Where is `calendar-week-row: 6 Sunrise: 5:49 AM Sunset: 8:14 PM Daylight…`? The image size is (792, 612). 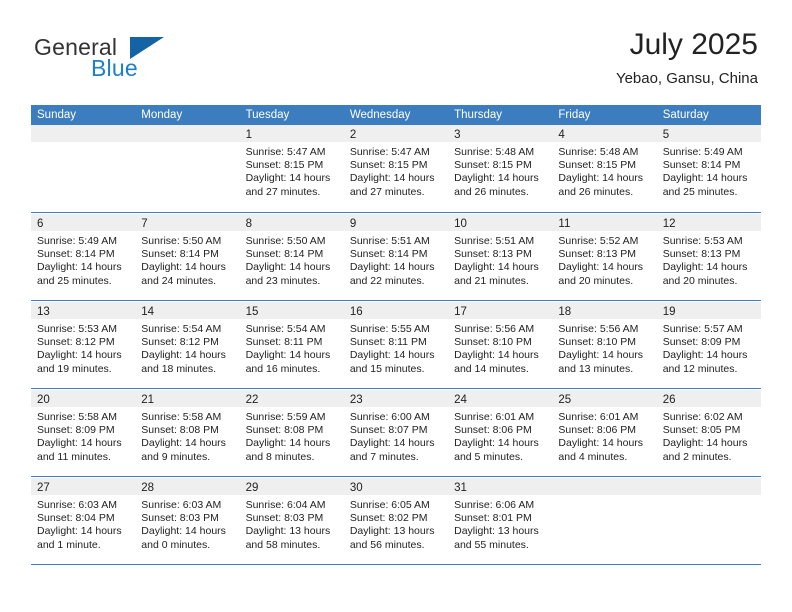
calendar-week-row: 6 Sunrise: 5:49 AM Sunset: 8:14 PM Daylight… is located at coordinates (396, 257).